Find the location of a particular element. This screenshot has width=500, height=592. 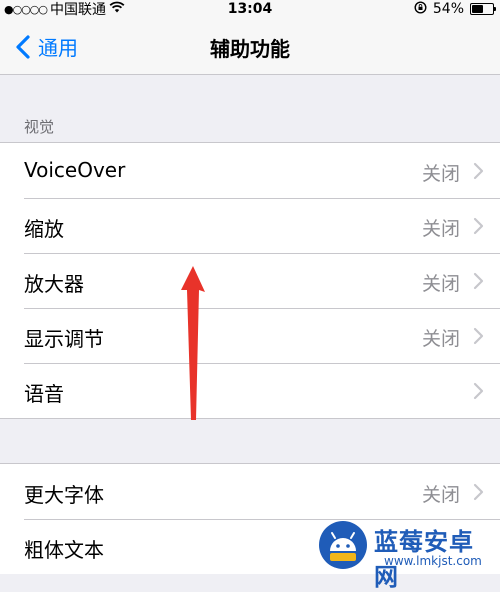

row-larger-text: 更大字体 关闭 is located at coordinates (250, 491).